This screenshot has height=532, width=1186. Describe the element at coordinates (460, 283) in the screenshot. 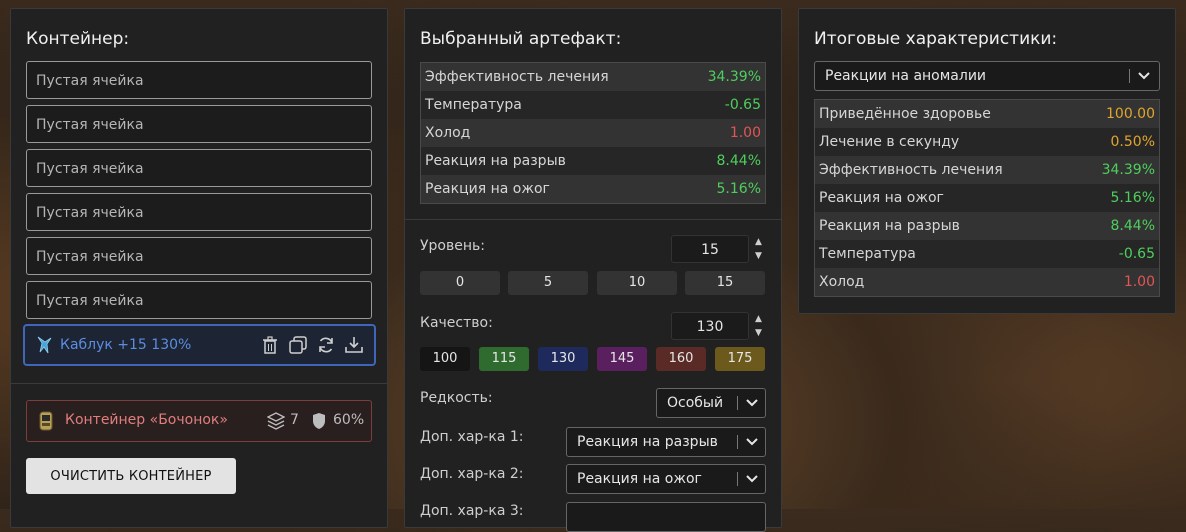

I see `level-preset-button: 0` at that location.